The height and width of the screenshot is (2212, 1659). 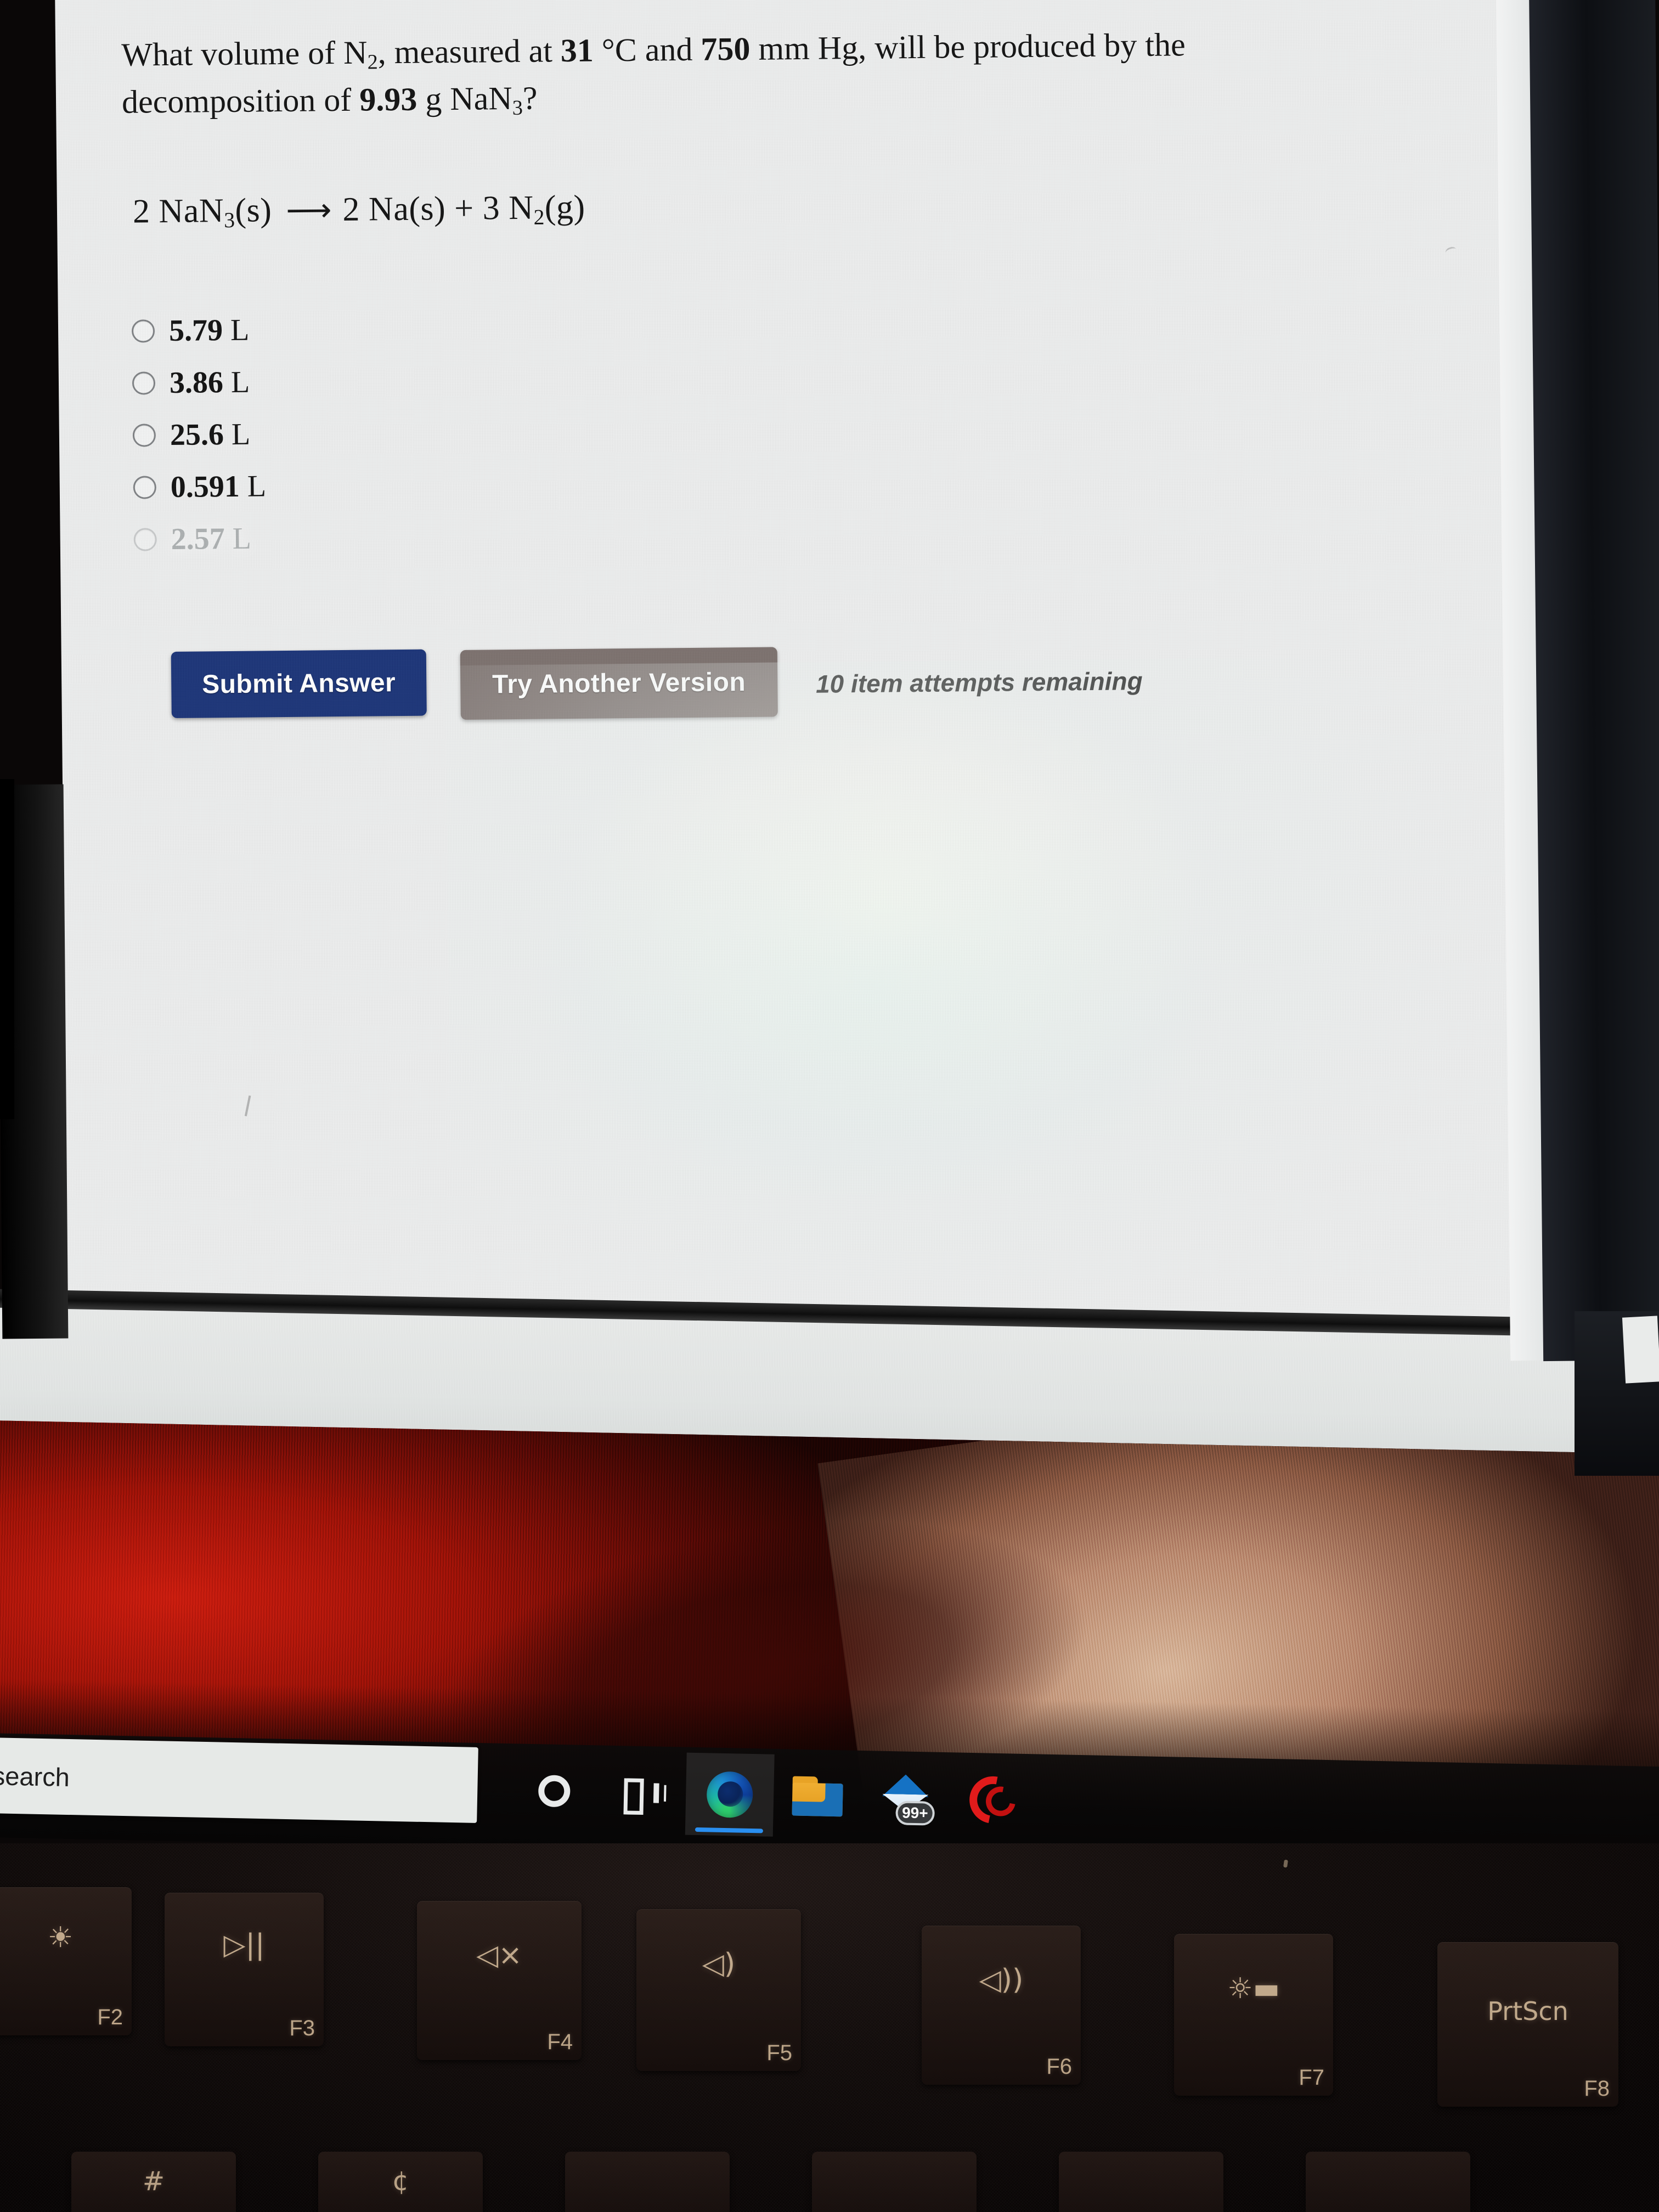 I want to click on taskbar-item-red-swirl-app, so click(x=993, y=1800).